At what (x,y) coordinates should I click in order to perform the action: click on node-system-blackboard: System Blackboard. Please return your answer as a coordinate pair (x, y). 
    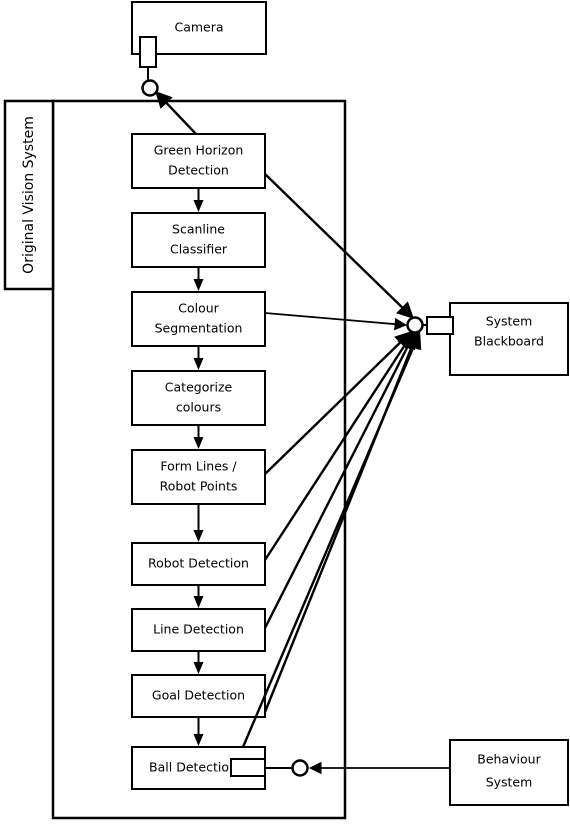
    Looking at the image, I should click on (487, 339).